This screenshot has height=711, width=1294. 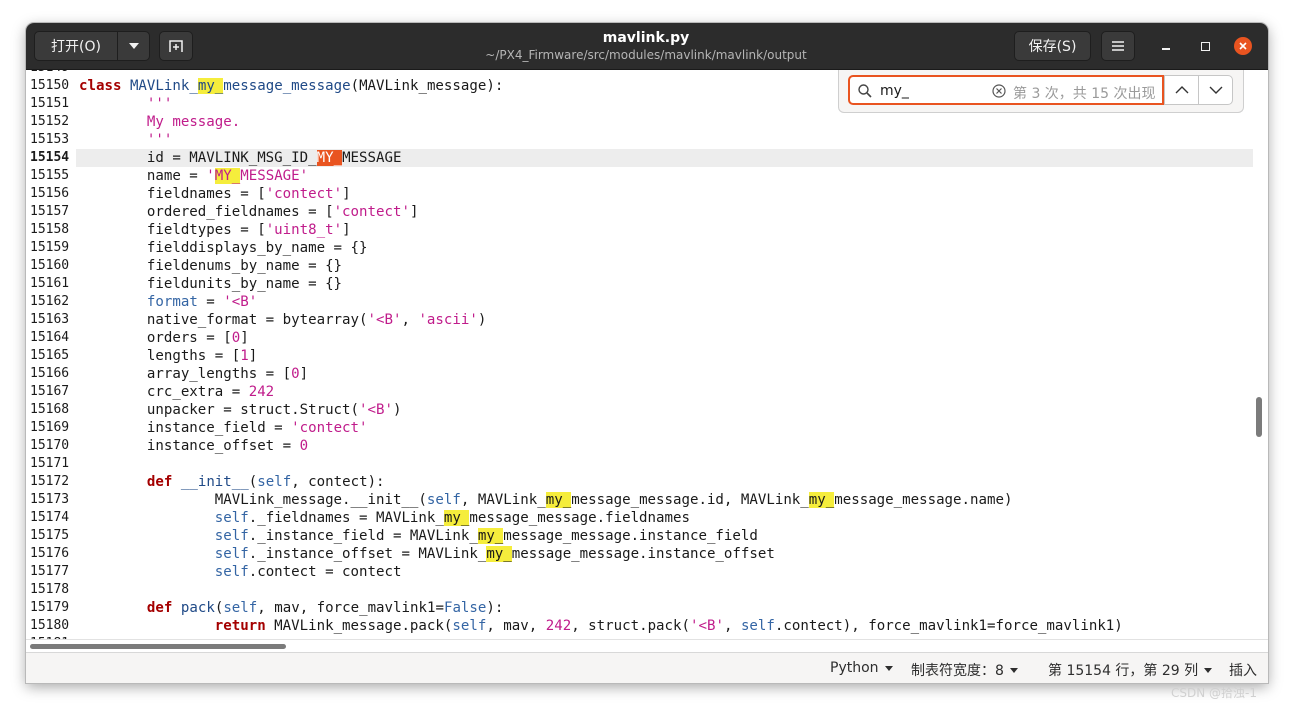 I want to click on line-number: 15179, so click(x=50, y=607).